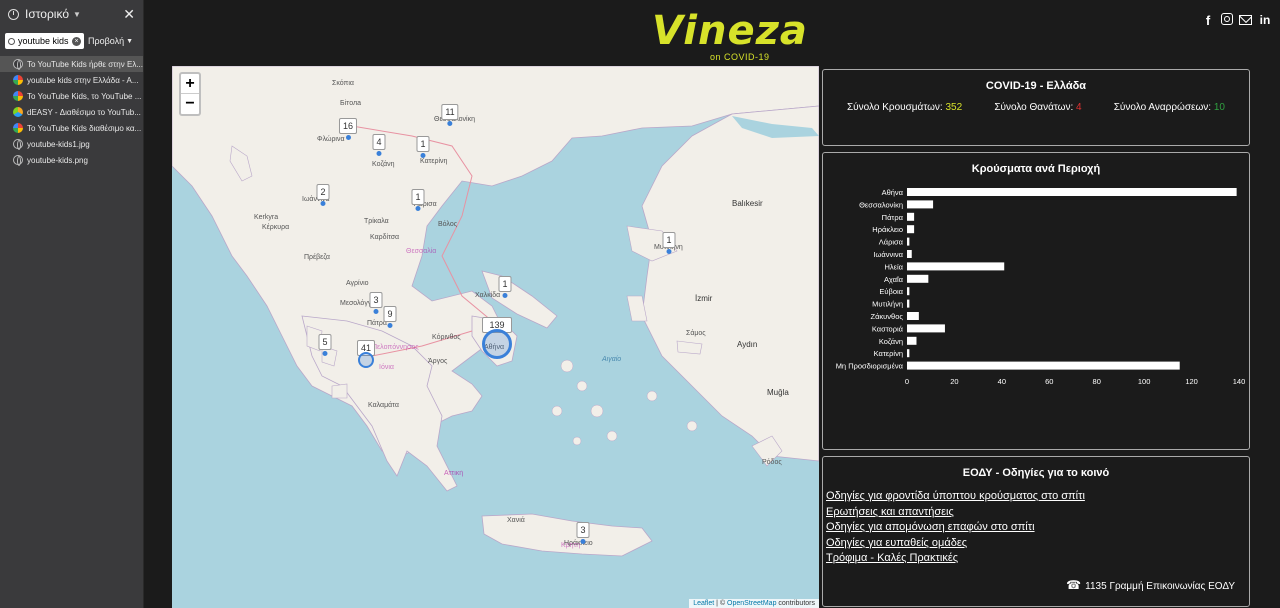 The height and width of the screenshot is (608, 1280). What do you see at coordinates (18, 80) in the screenshot?
I see `google-icon` at bounding box center [18, 80].